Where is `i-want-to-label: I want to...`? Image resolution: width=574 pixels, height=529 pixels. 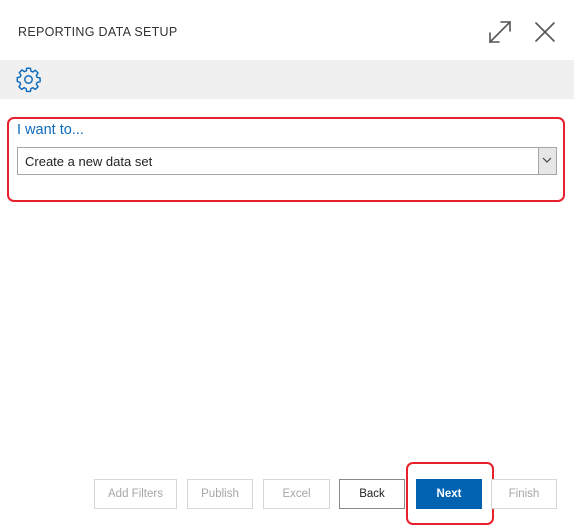
i-want-to-label: I want to... is located at coordinates (50, 130).